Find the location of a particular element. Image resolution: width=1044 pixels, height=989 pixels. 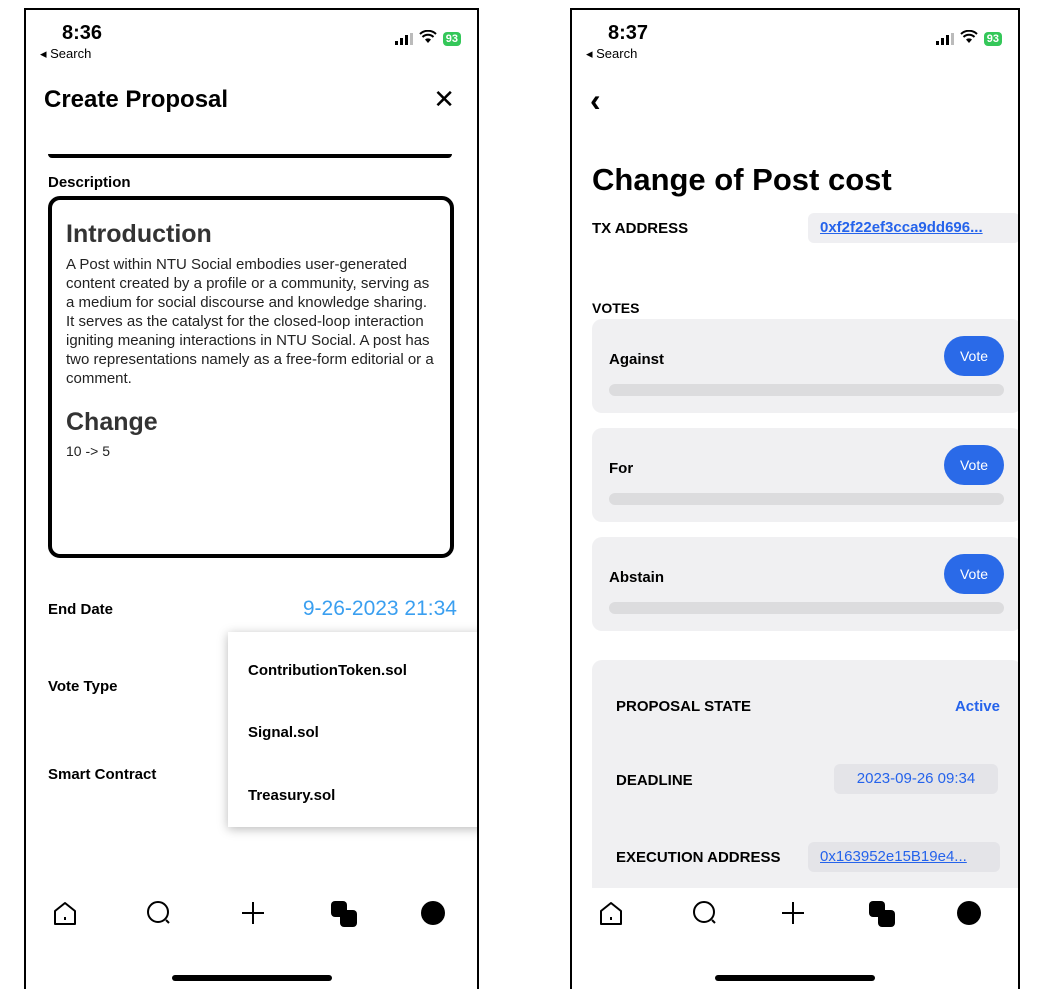

vote-option-name: For is located at coordinates (621, 468).